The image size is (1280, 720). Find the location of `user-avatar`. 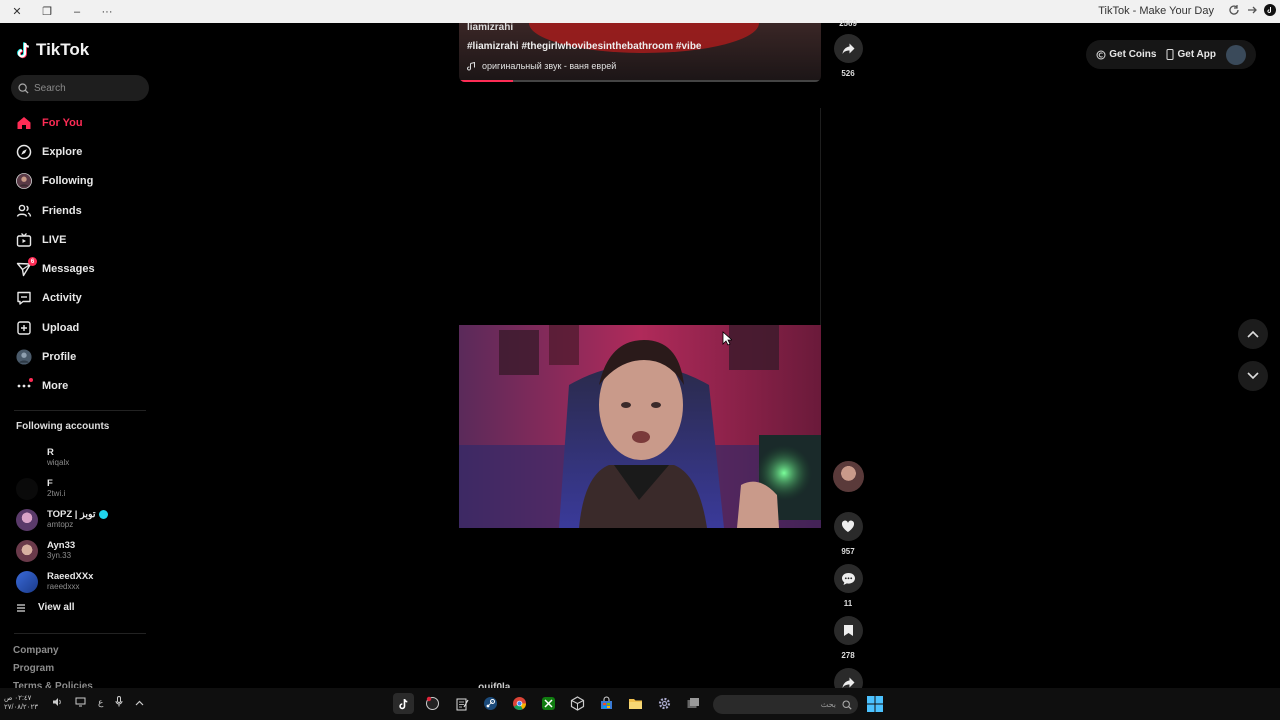

user-avatar is located at coordinates (1236, 54).